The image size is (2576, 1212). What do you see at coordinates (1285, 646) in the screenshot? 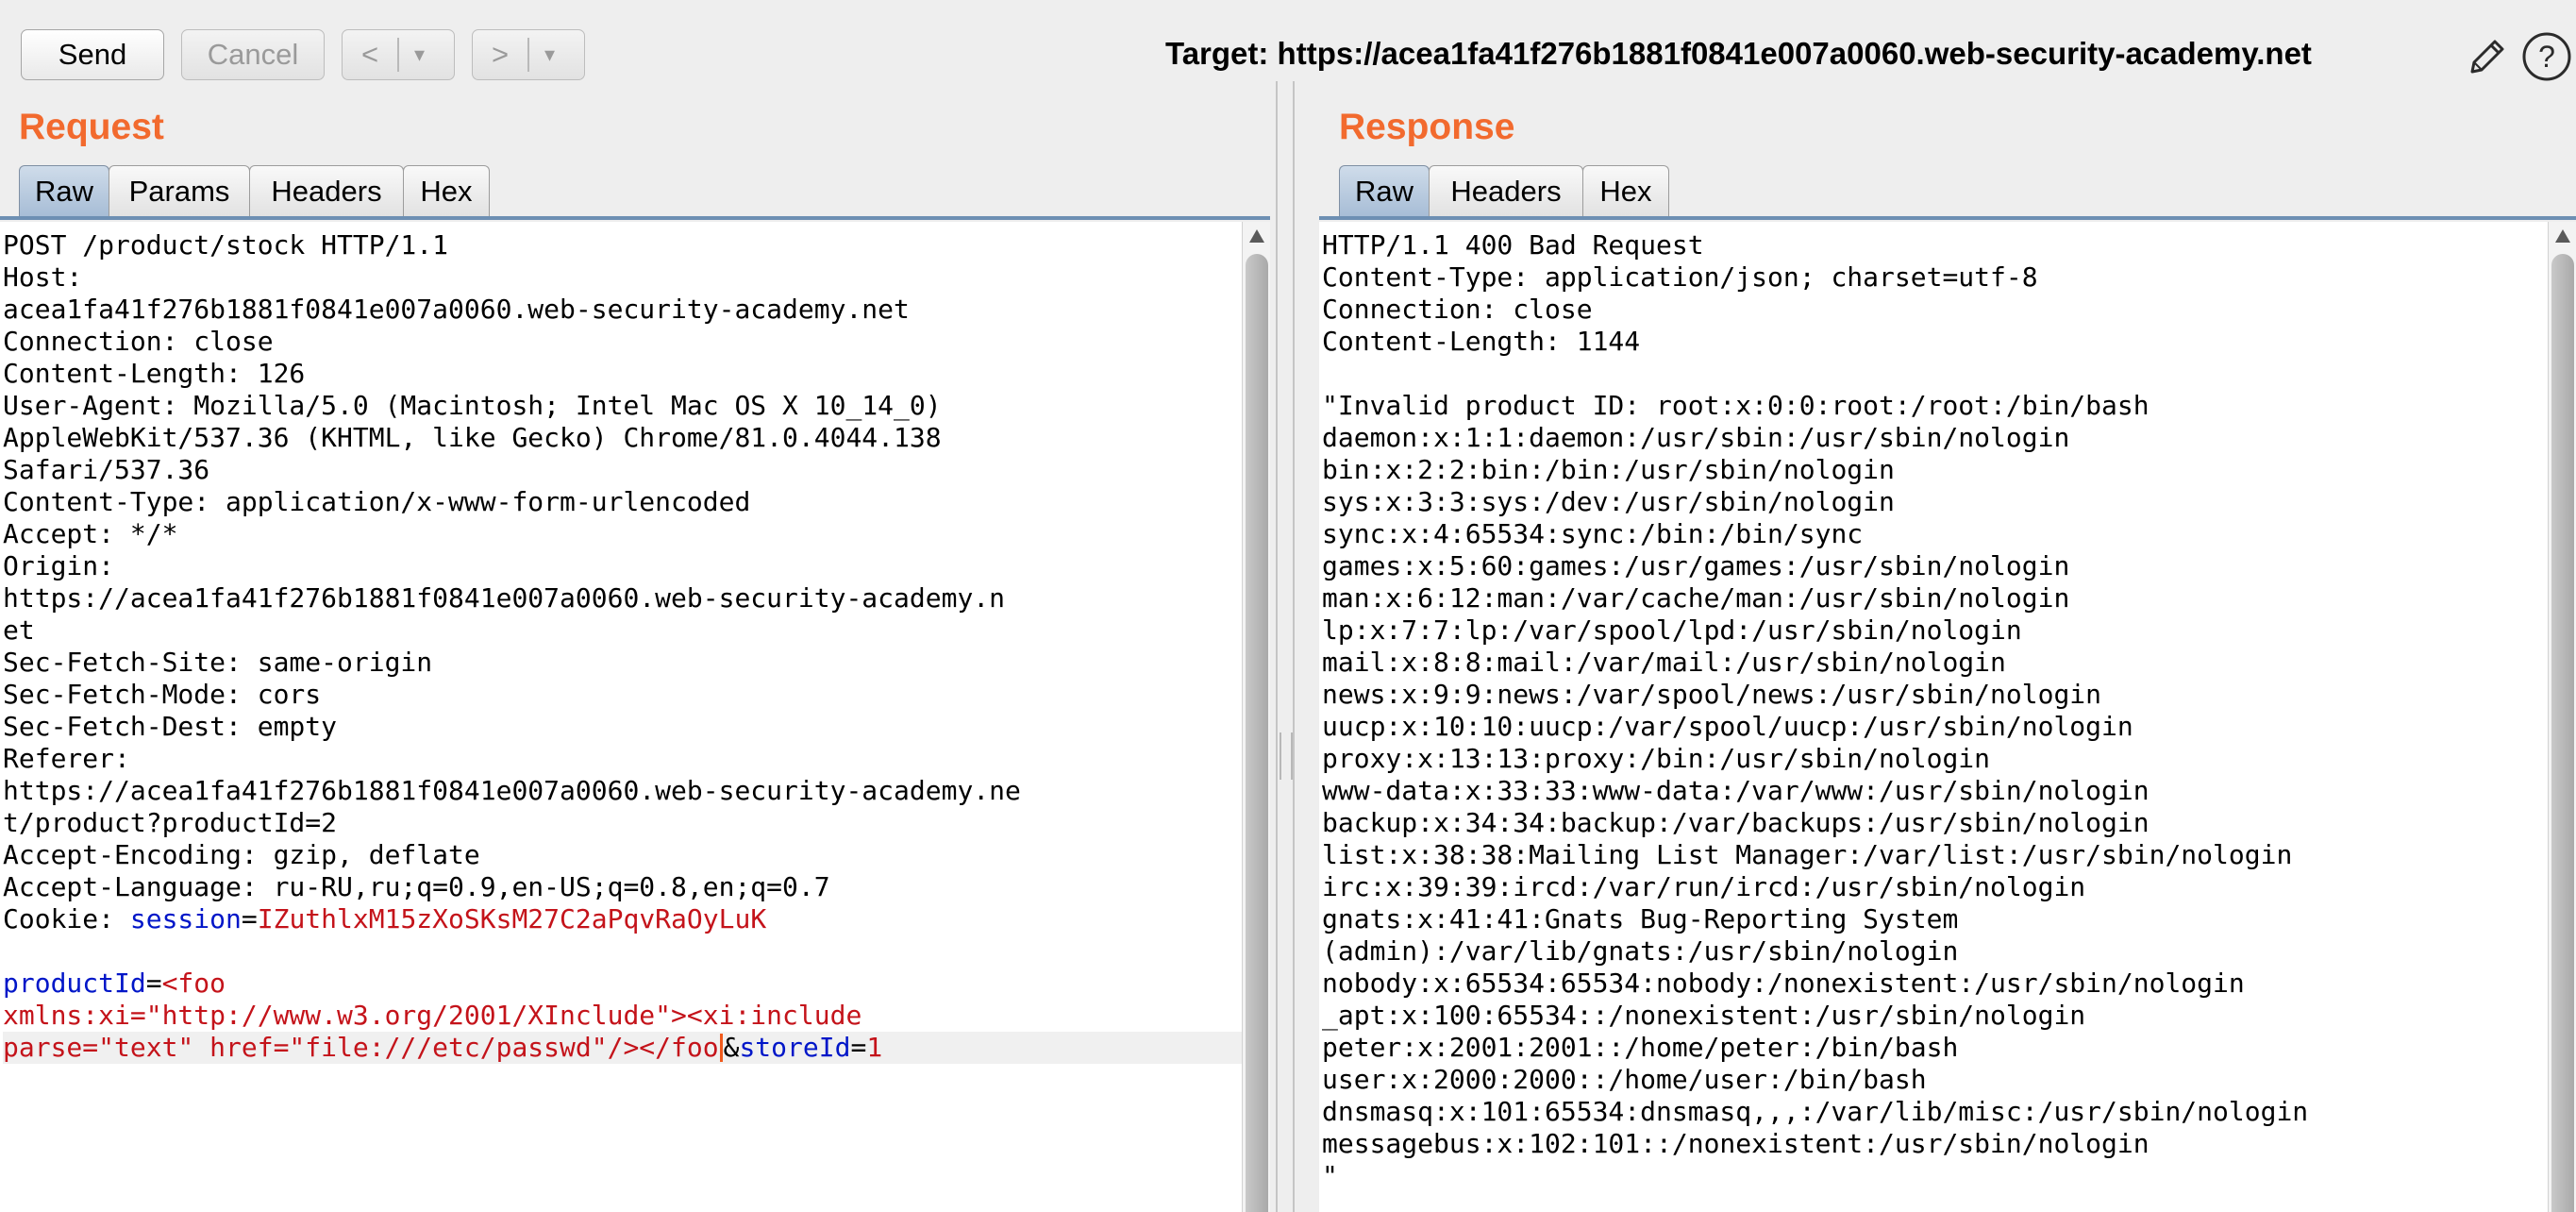
I see `split-pane-divider` at bounding box center [1285, 646].